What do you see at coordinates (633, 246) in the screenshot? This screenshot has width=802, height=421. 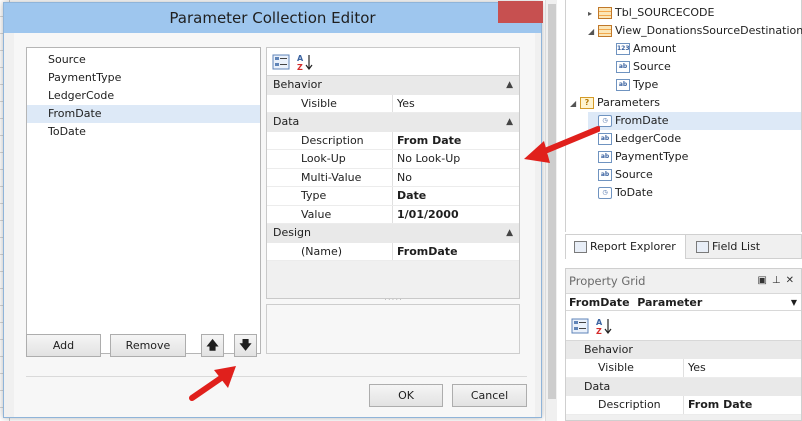 I see `tab-label: Report Explorer` at bounding box center [633, 246].